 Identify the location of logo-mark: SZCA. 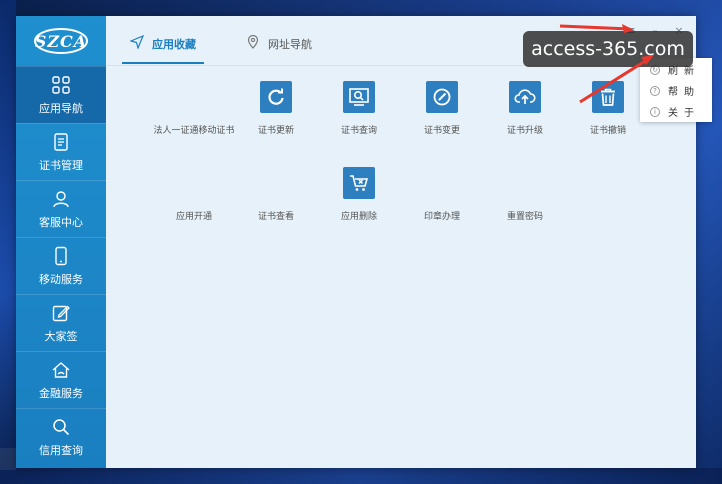
(61, 41).